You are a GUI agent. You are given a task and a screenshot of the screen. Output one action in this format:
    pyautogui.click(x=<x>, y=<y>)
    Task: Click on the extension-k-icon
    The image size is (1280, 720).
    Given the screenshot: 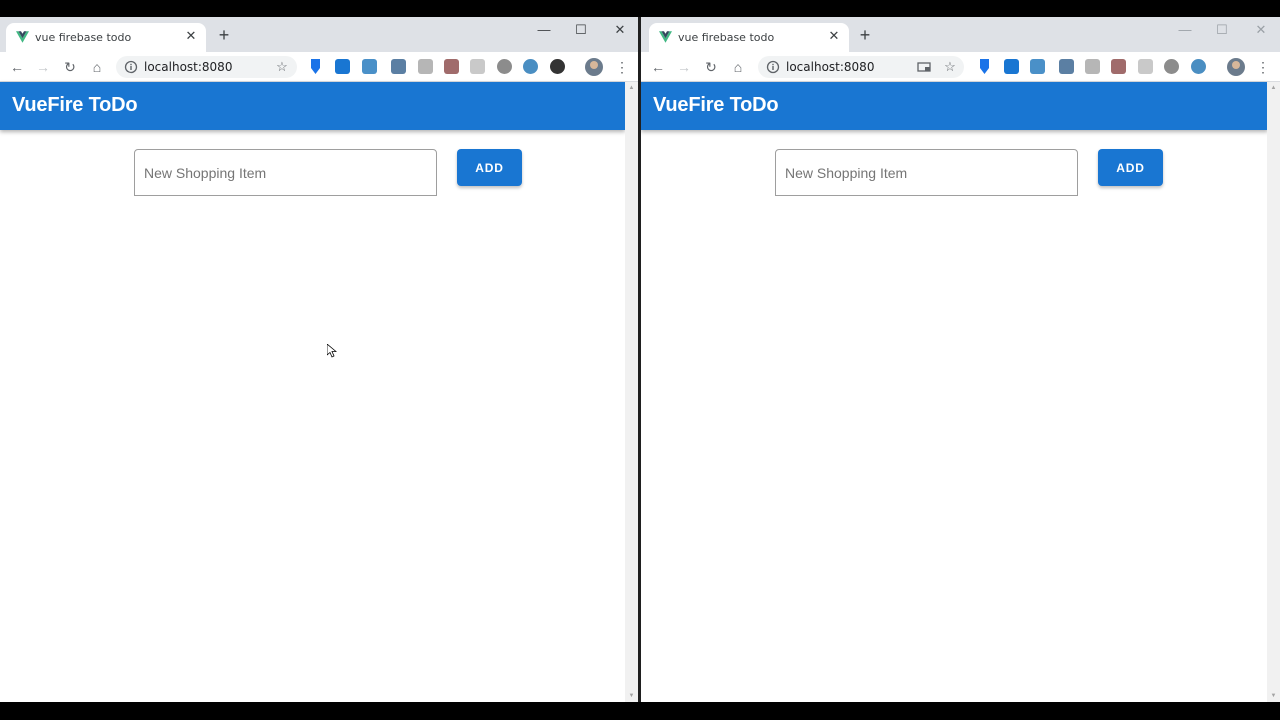 What is the action you would take?
    pyautogui.click(x=557, y=66)
    